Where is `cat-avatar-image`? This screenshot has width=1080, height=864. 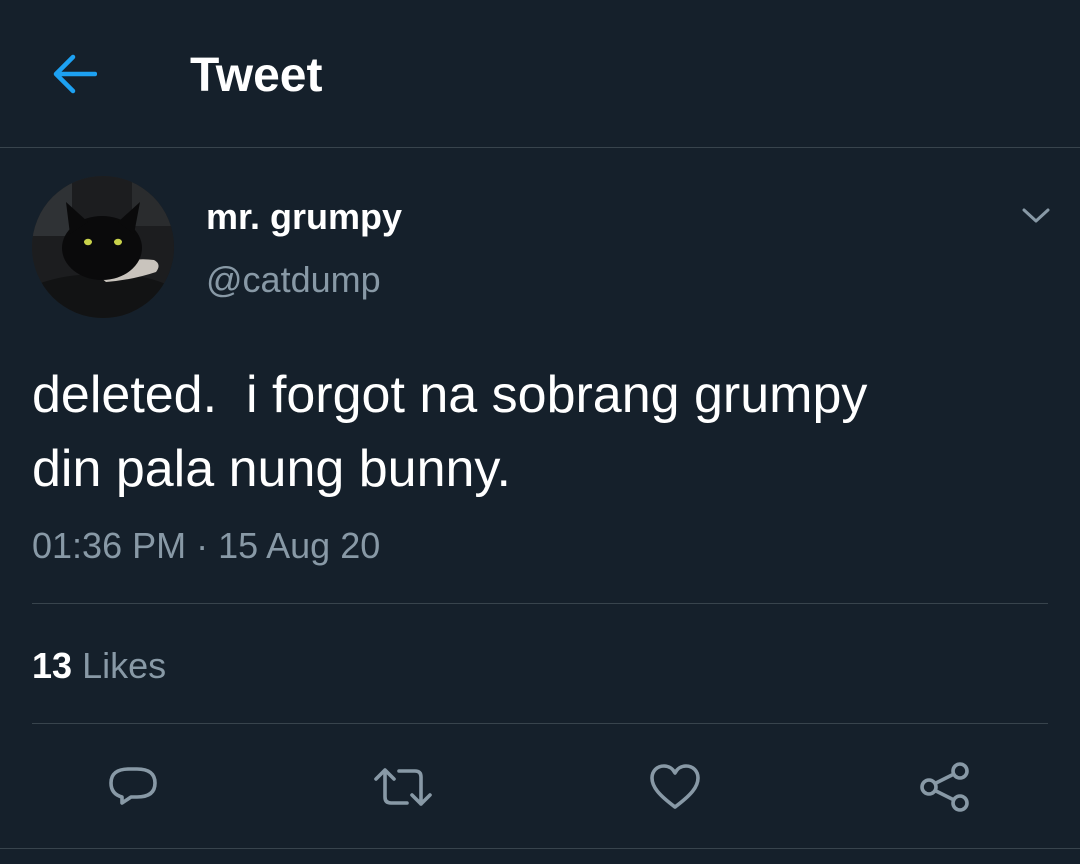 cat-avatar-image is located at coordinates (103, 247).